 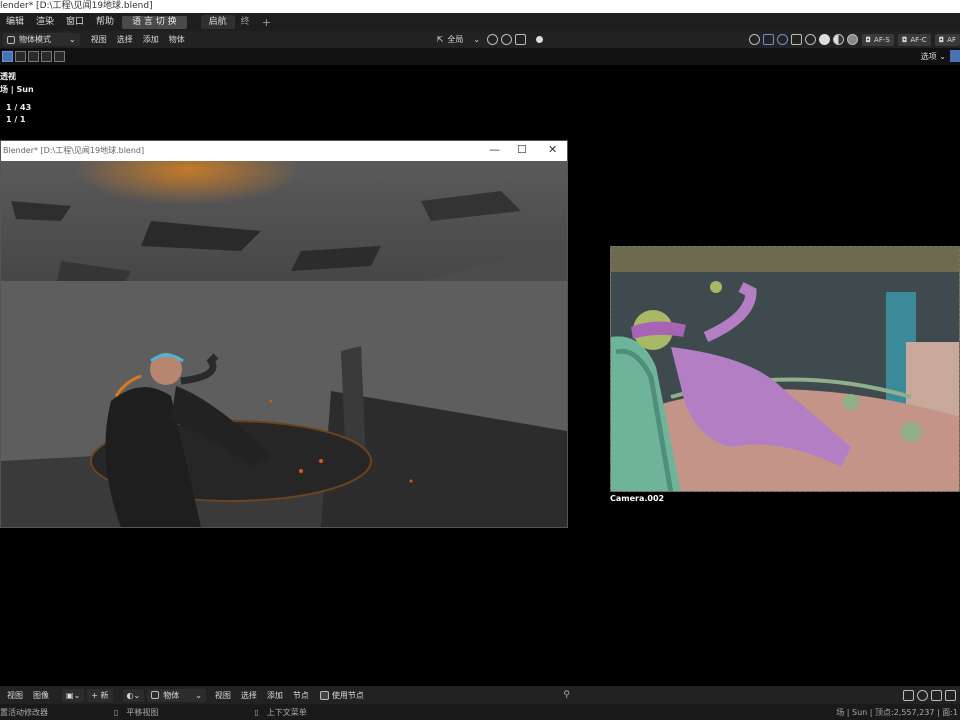 I want to click on select-new-icon, so click(x=7, y=56).